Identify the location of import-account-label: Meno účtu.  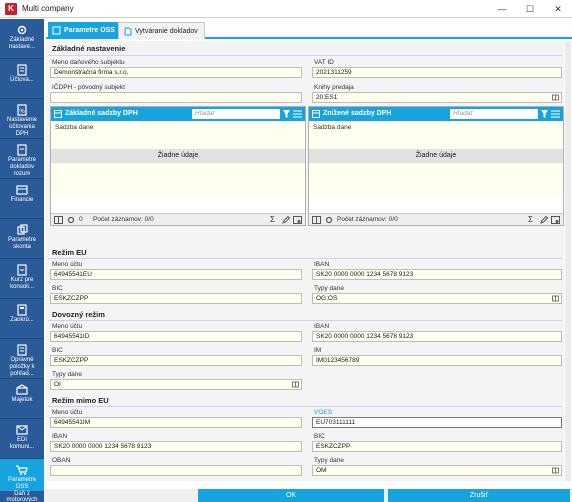
(67, 326).